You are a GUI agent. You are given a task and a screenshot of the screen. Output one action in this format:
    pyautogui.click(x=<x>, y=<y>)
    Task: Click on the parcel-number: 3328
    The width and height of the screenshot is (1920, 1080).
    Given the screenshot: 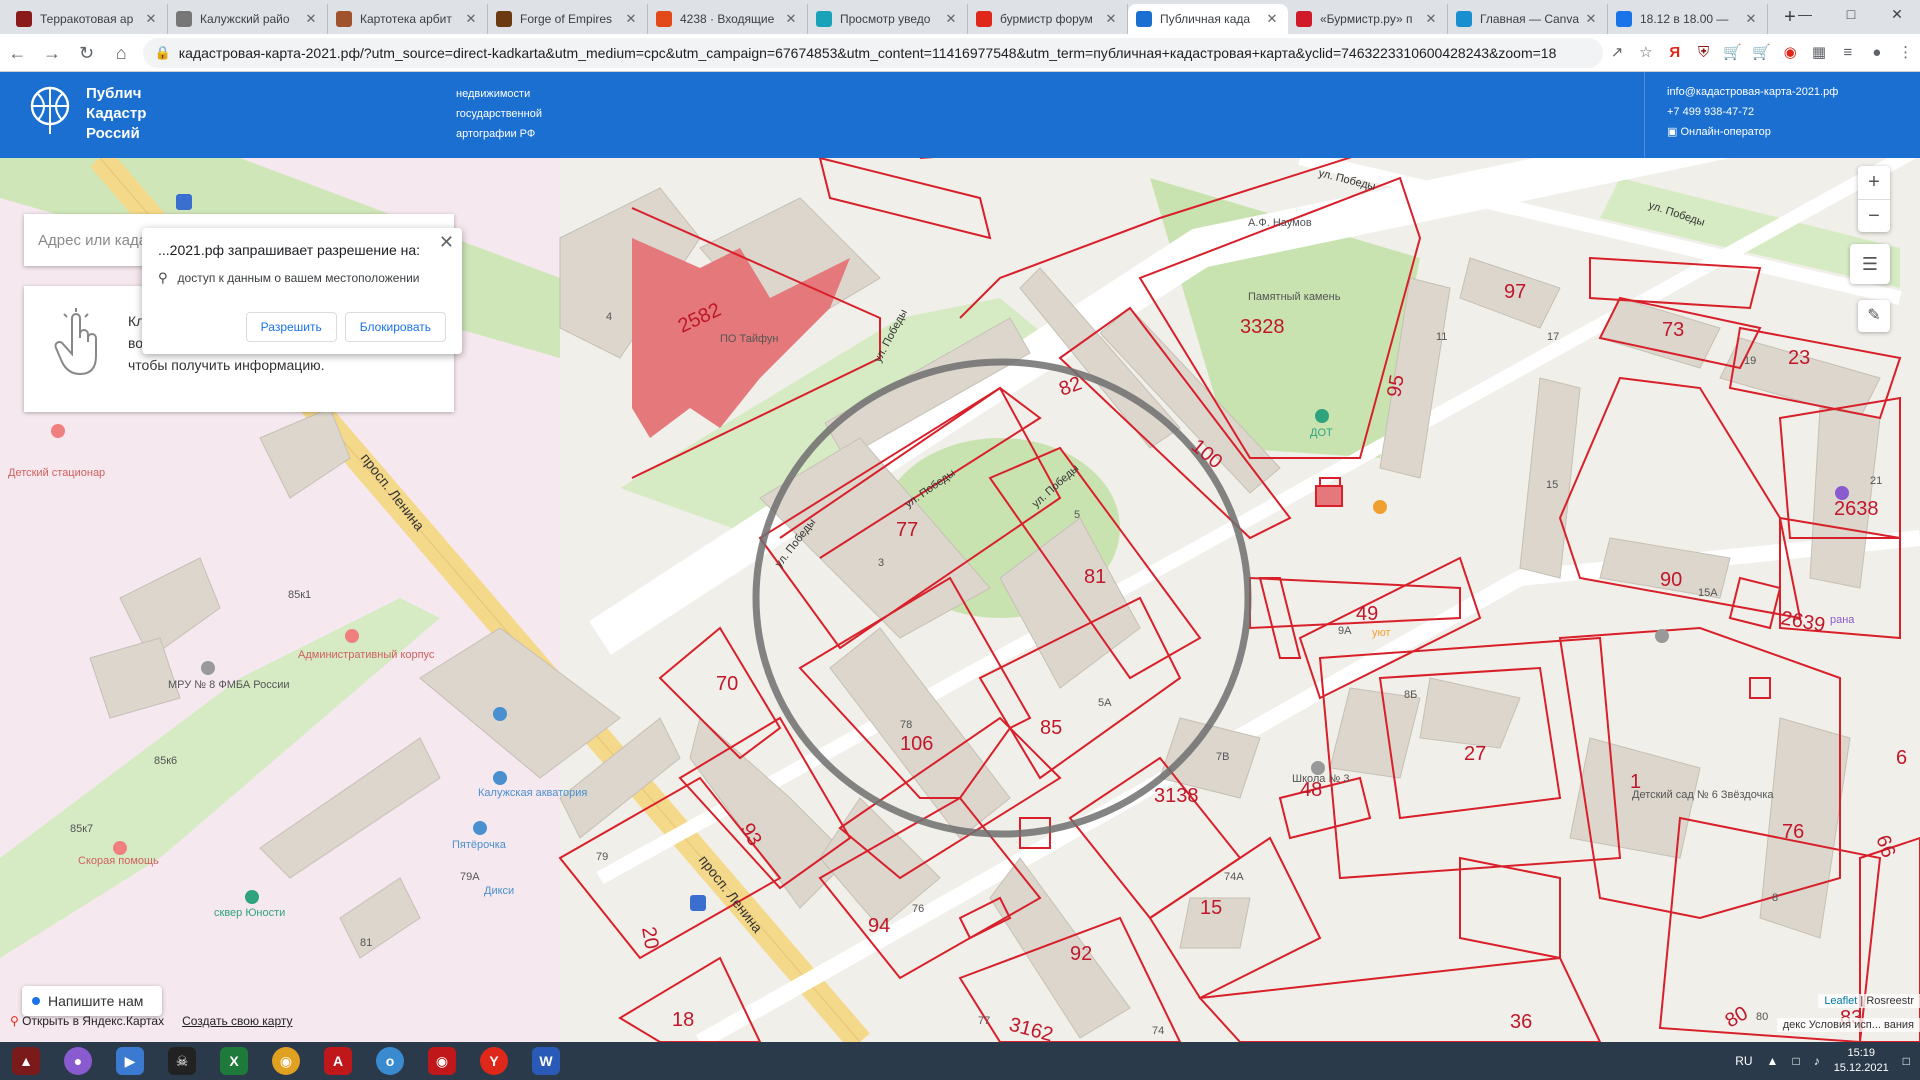 What is the action you would take?
    pyautogui.click(x=1262, y=327)
    